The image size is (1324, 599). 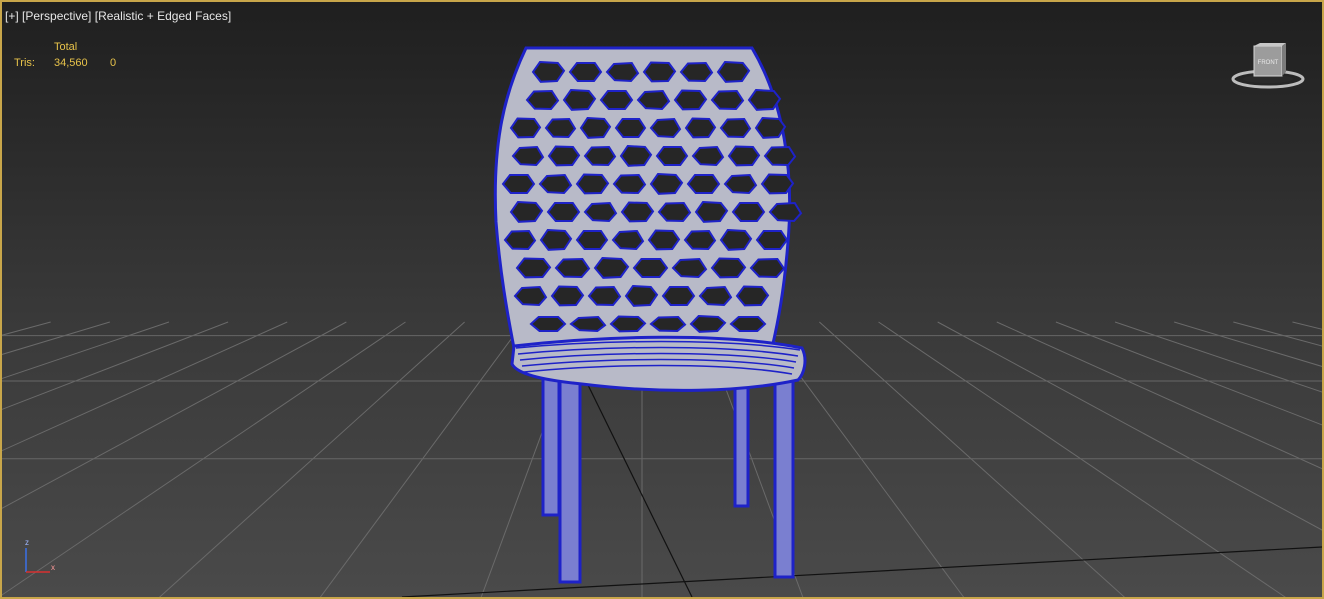 What do you see at coordinates (163, 16) in the screenshot?
I see `viewport-shading-menu: [Realistic + Edged Faces]` at bounding box center [163, 16].